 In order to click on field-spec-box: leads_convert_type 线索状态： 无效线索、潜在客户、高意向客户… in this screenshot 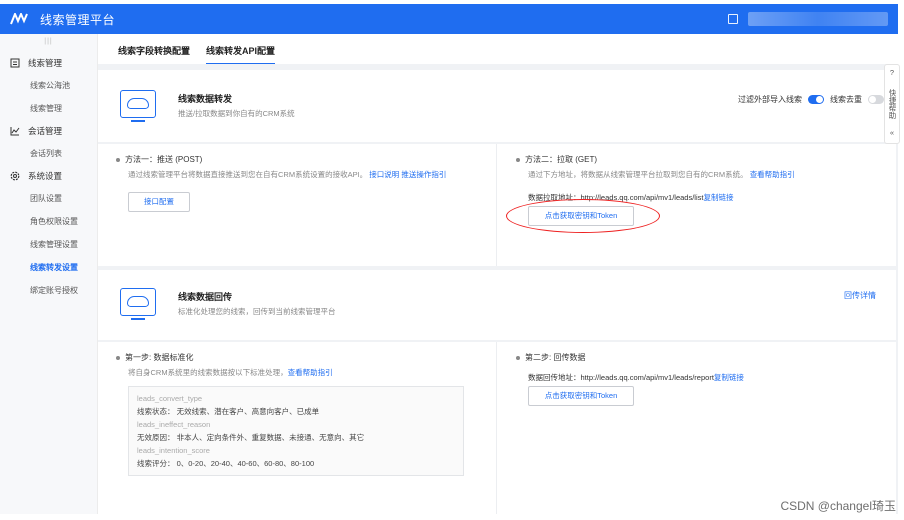, I will do `click(296, 431)`.